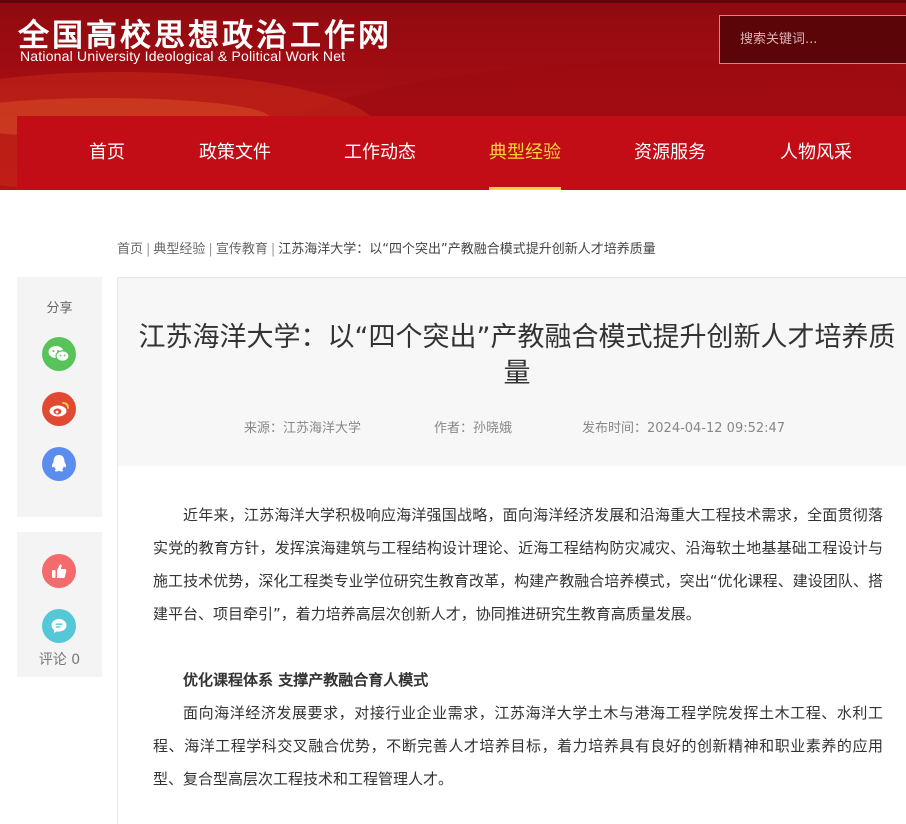 The height and width of the screenshot is (824, 906). Describe the element at coordinates (525, 153) in the screenshot. I see `nav-item-experience: 典型经验` at that location.